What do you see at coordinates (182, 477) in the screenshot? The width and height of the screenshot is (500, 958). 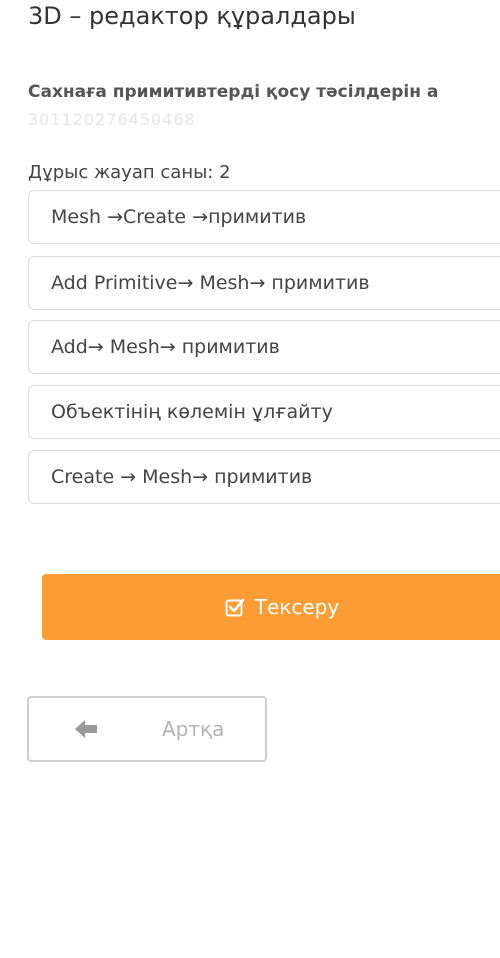 I see `answer-option-label: Create → Mesh→ примитив` at bounding box center [182, 477].